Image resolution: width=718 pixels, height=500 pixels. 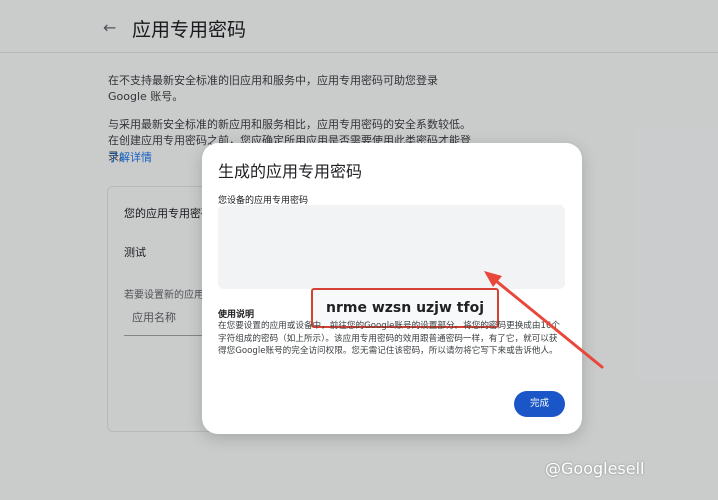 What do you see at coordinates (391, 266) in the screenshot?
I see `password-container: nrme wzsn uzjw tfoj` at bounding box center [391, 266].